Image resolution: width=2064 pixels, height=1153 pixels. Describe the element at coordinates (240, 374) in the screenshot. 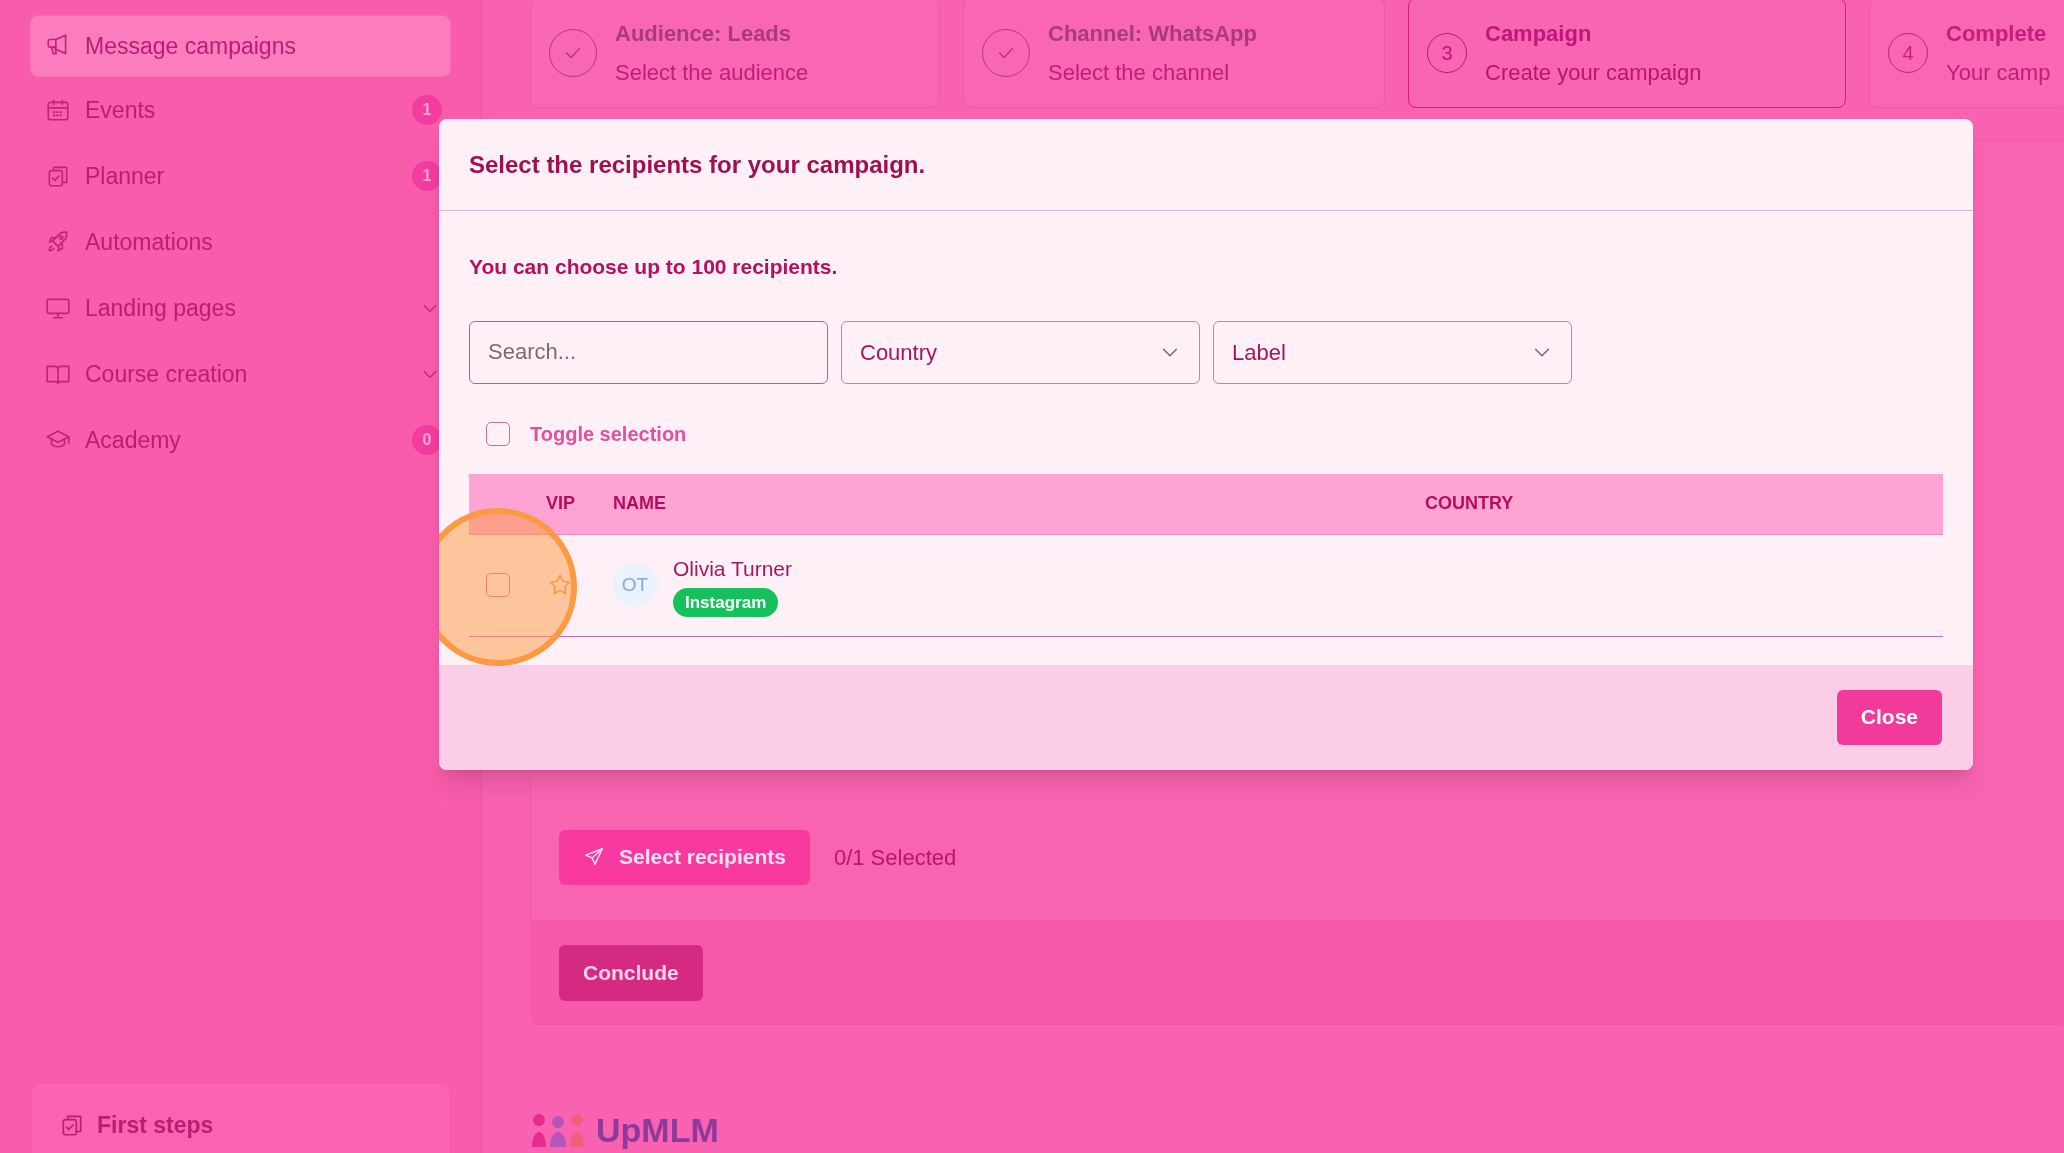

I see `sidebar-item: Course creation` at that location.